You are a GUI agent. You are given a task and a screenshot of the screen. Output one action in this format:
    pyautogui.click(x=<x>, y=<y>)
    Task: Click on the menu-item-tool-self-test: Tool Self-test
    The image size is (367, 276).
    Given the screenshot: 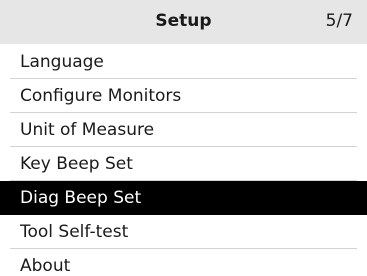 What is the action you would take?
    pyautogui.click(x=183, y=232)
    